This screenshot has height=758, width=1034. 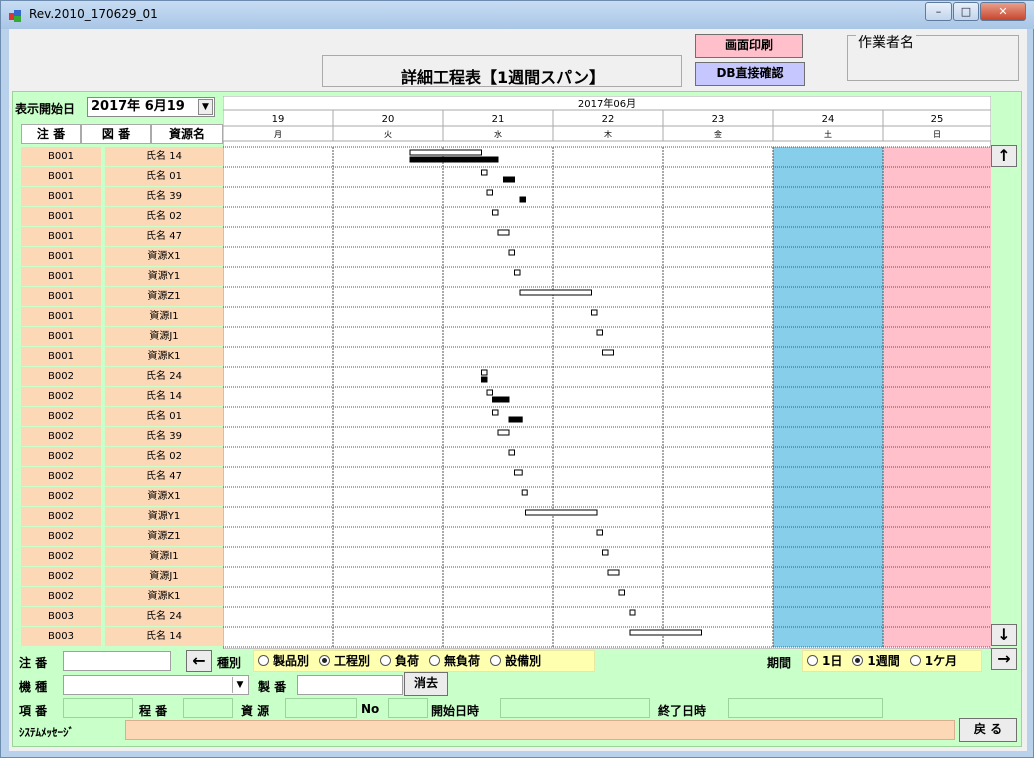 I want to click on type-option-label: 負荷, so click(x=407, y=661).